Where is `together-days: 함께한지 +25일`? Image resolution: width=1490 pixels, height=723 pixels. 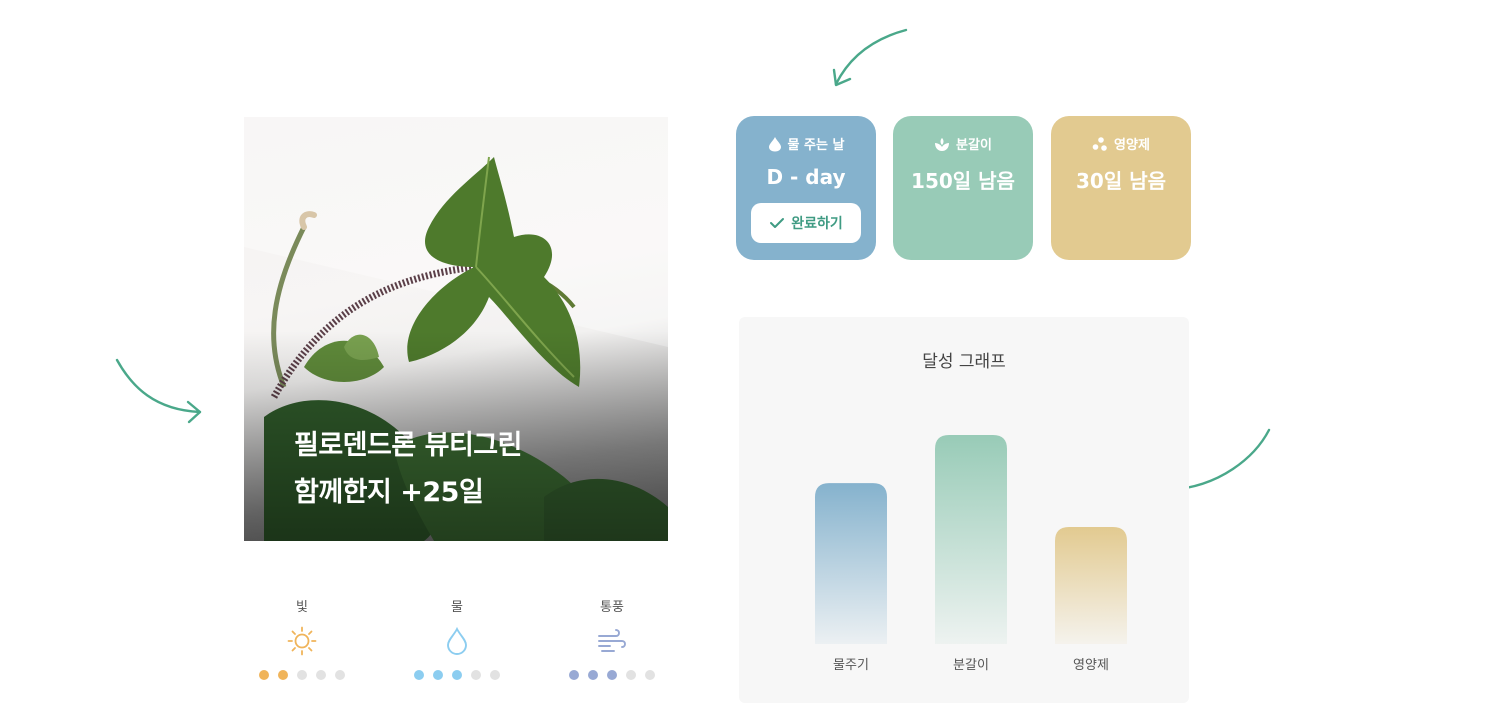
together-days: 함께한지 +25일 is located at coordinates (389, 492).